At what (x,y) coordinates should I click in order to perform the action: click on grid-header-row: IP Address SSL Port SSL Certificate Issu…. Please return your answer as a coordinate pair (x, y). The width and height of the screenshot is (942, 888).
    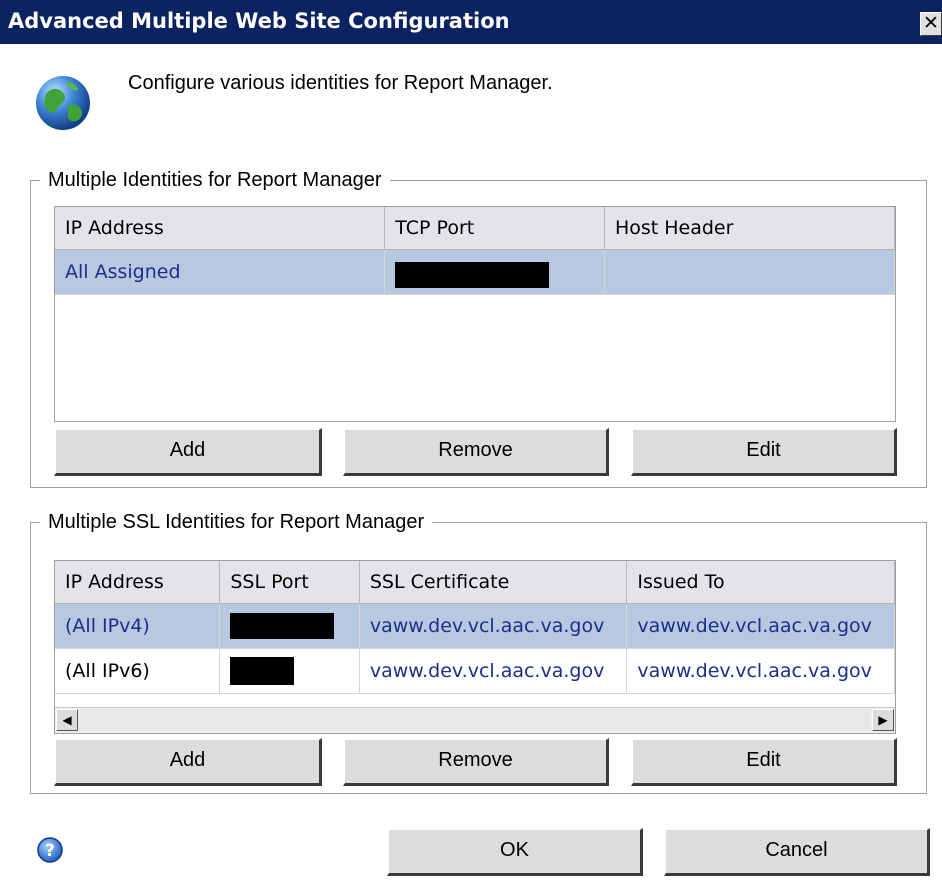
    Looking at the image, I should click on (475, 582).